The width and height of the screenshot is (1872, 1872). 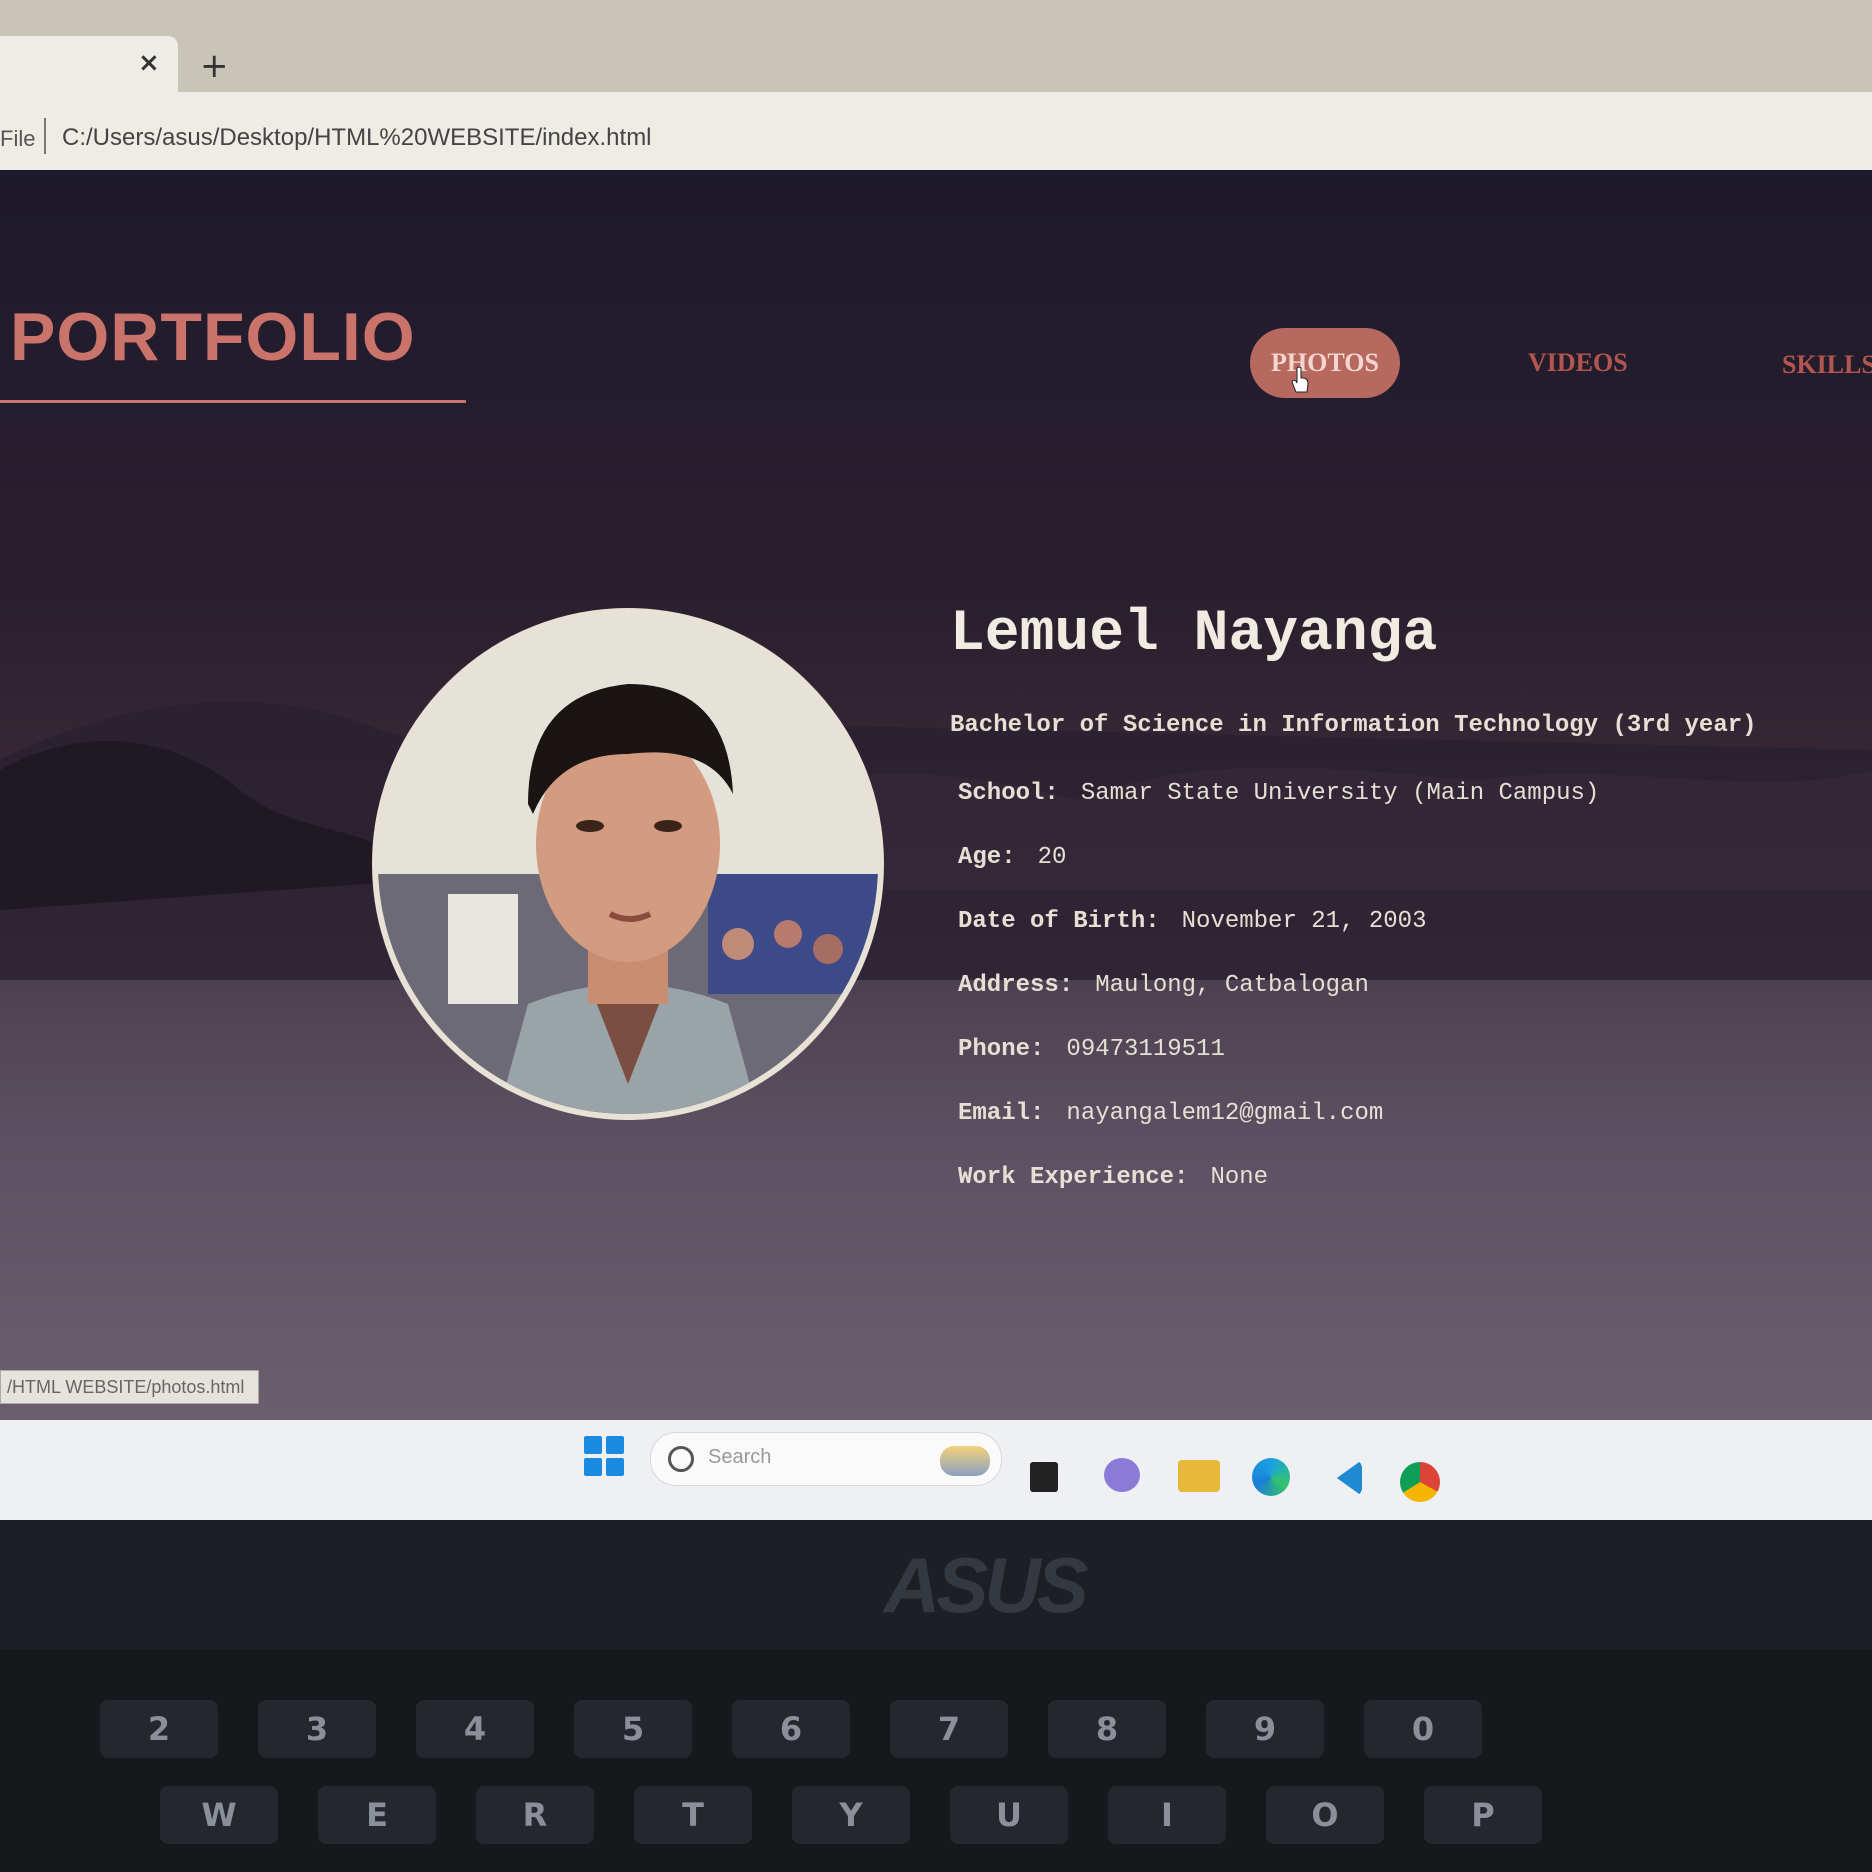 I want to click on chrome-icon, so click(x=1420, y=1482).